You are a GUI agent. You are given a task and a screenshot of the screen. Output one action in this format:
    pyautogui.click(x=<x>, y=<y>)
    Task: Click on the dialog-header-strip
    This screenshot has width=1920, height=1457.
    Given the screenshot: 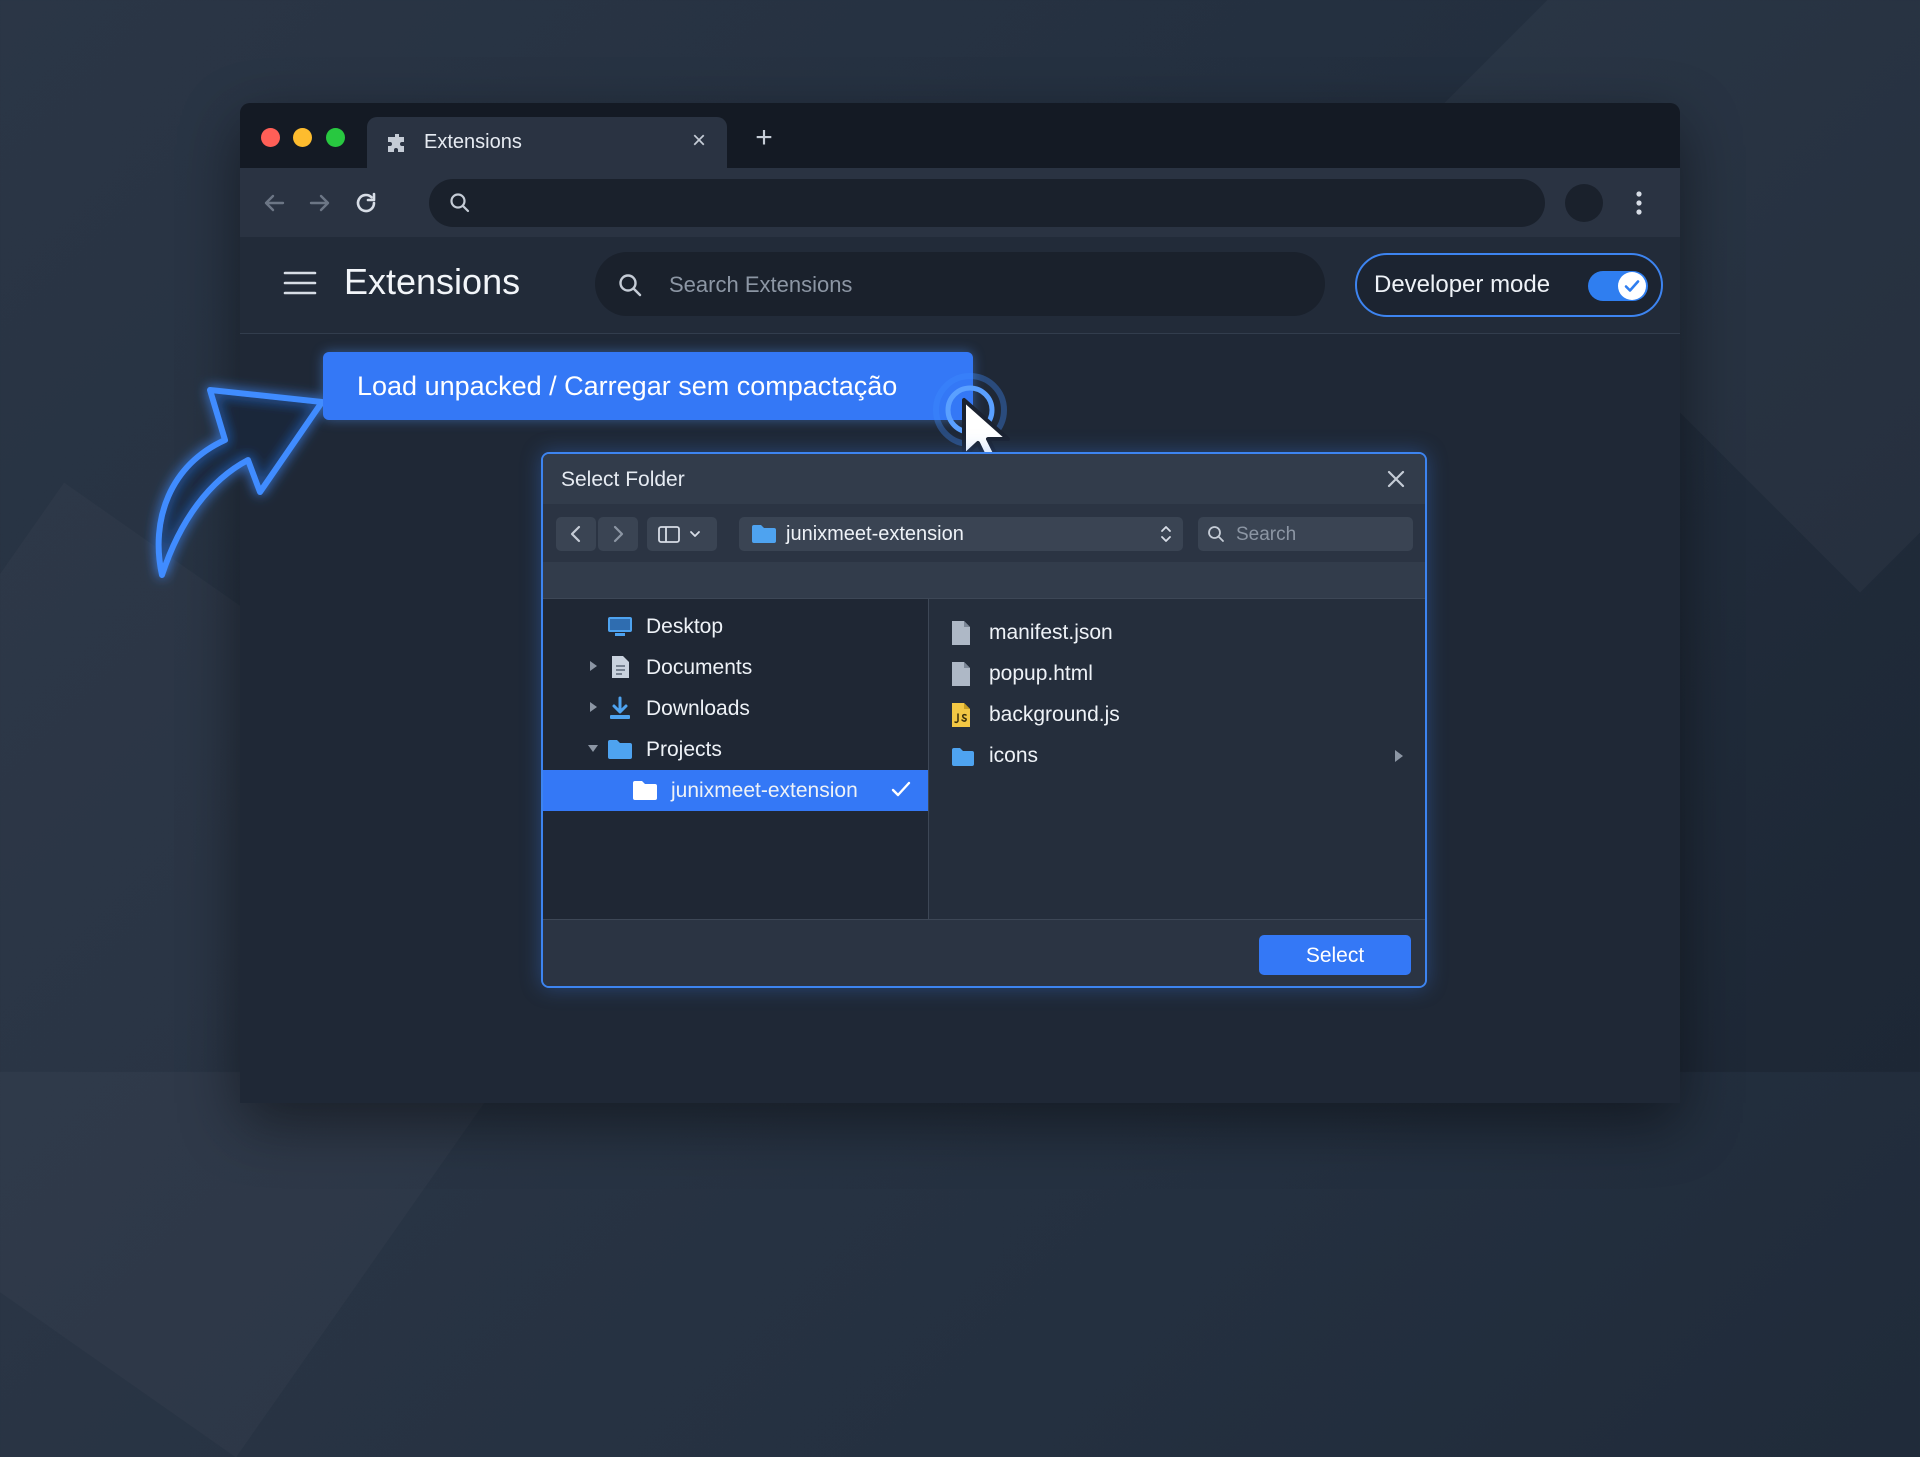 What is the action you would take?
    pyautogui.click(x=984, y=580)
    